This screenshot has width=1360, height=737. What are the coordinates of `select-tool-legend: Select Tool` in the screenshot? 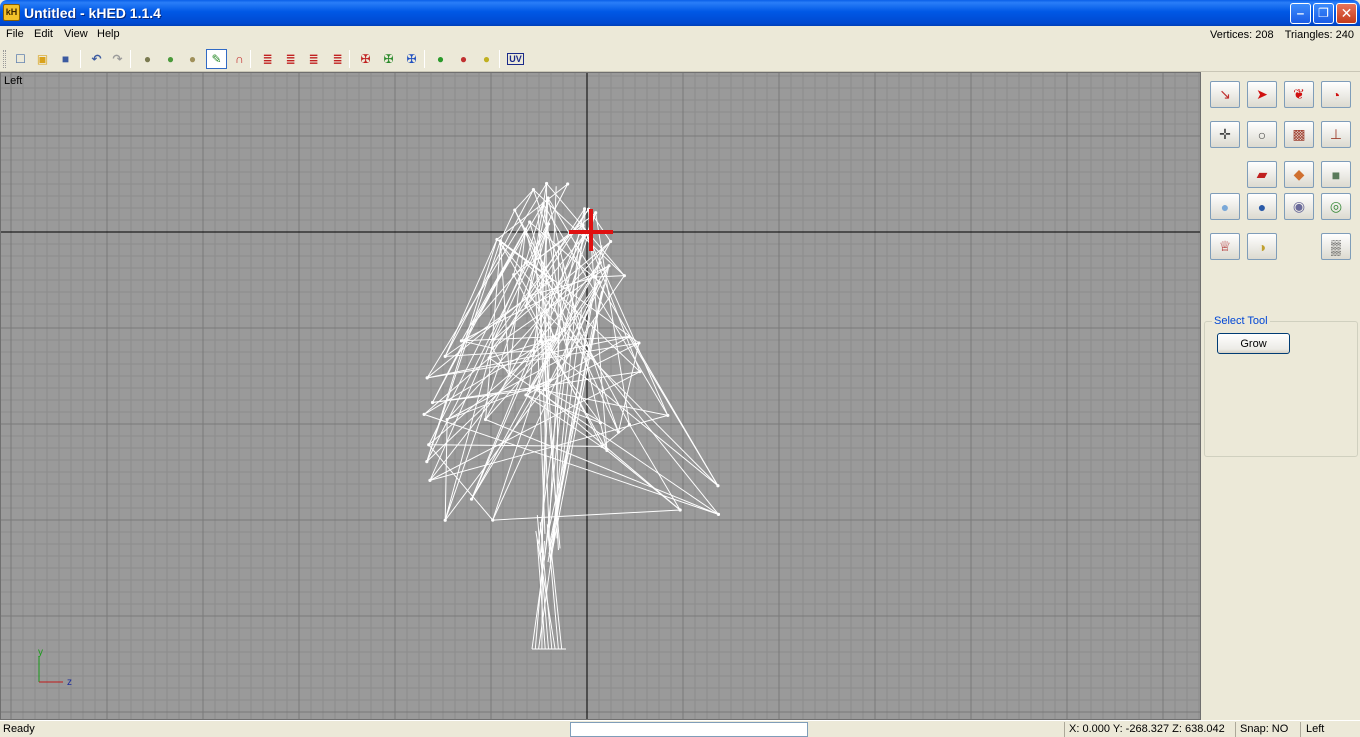 It's located at (1241, 321).